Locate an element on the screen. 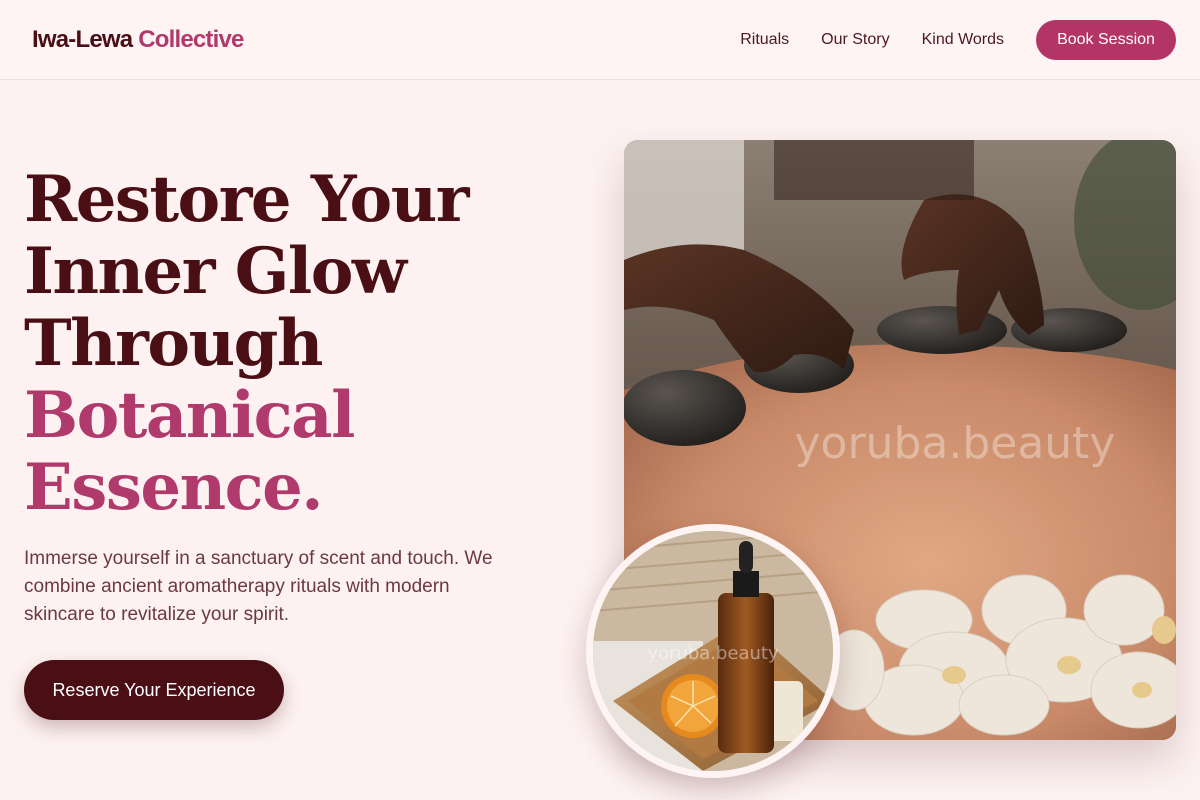  nav-link-rituals: Rituals is located at coordinates (764, 40).